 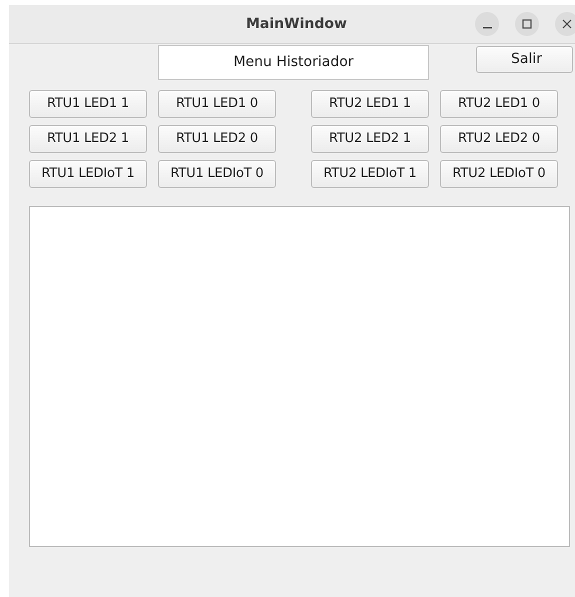 I want to click on menu-label: Menu Historiador, so click(x=293, y=62).